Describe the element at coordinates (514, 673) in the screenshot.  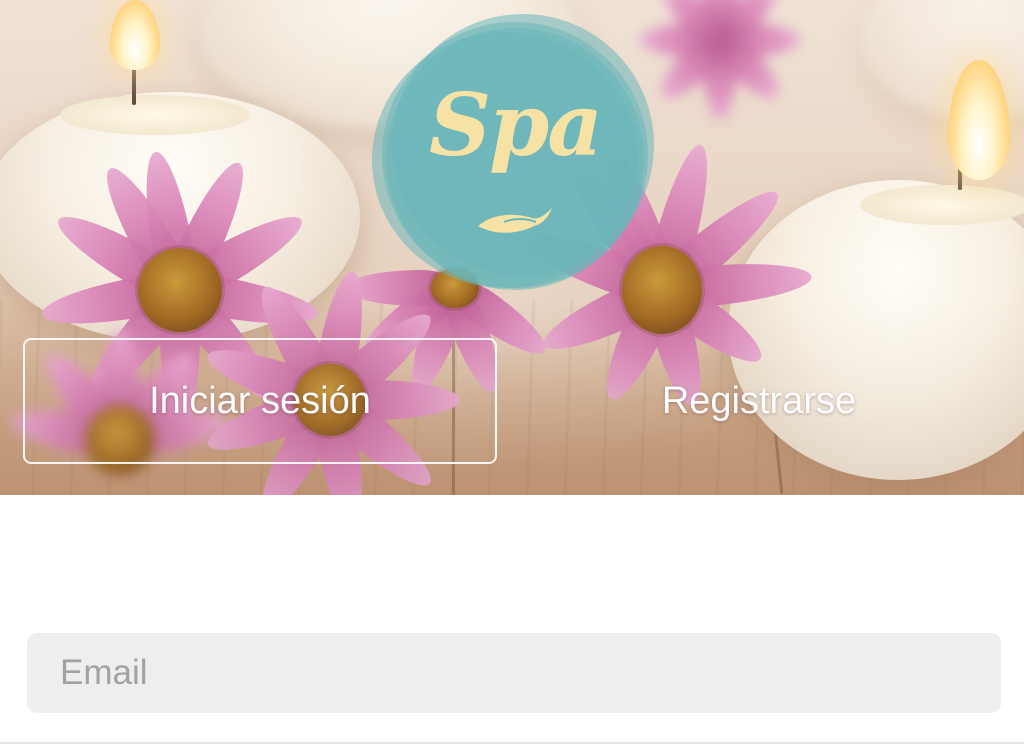
I see `email-field` at that location.